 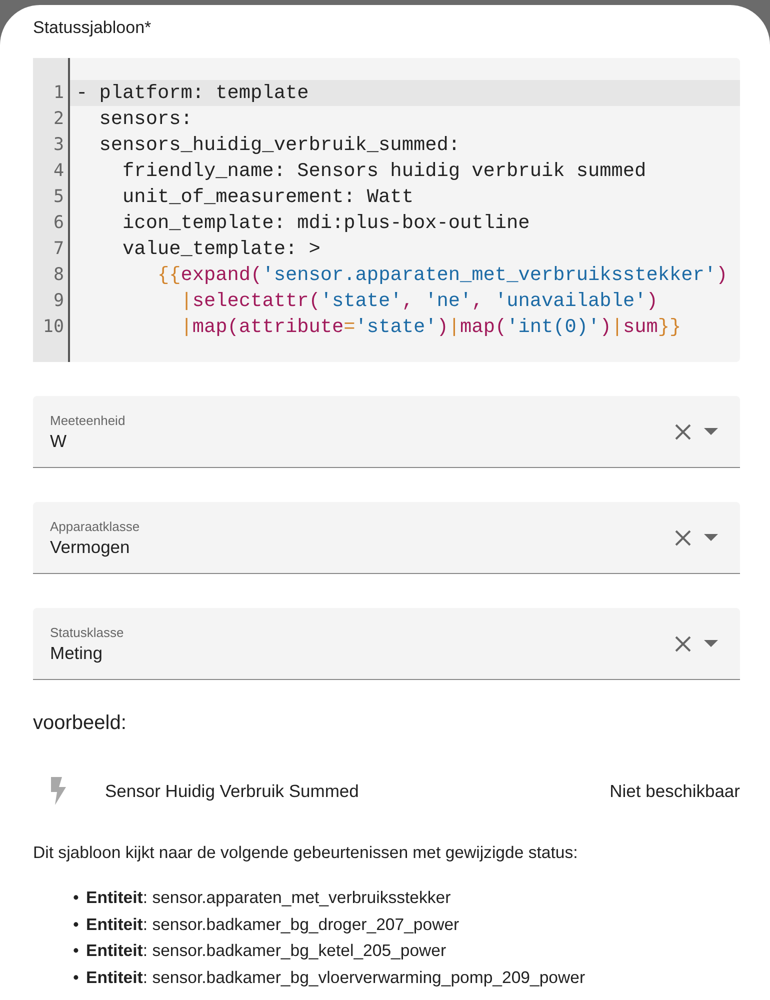 I want to click on field-label: Apparaatklasse, so click(x=95, y=526).